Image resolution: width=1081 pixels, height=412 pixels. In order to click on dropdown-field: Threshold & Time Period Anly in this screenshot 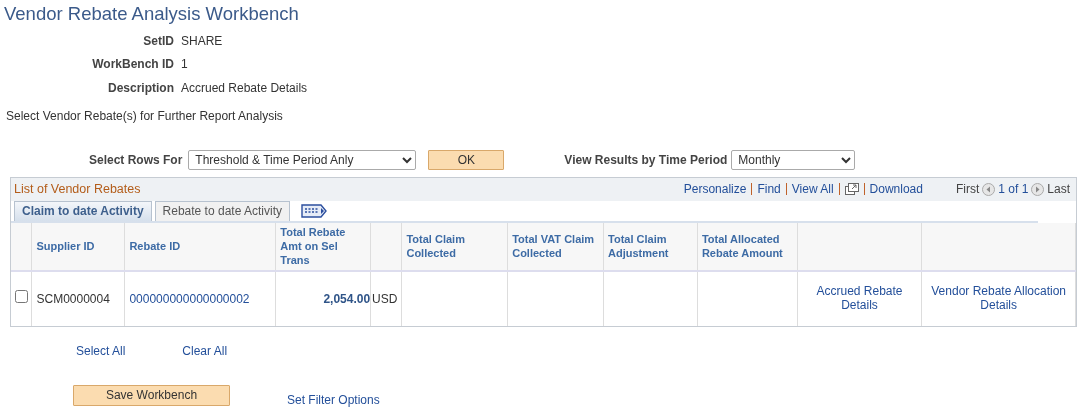, I will do `click(302, 159)`.